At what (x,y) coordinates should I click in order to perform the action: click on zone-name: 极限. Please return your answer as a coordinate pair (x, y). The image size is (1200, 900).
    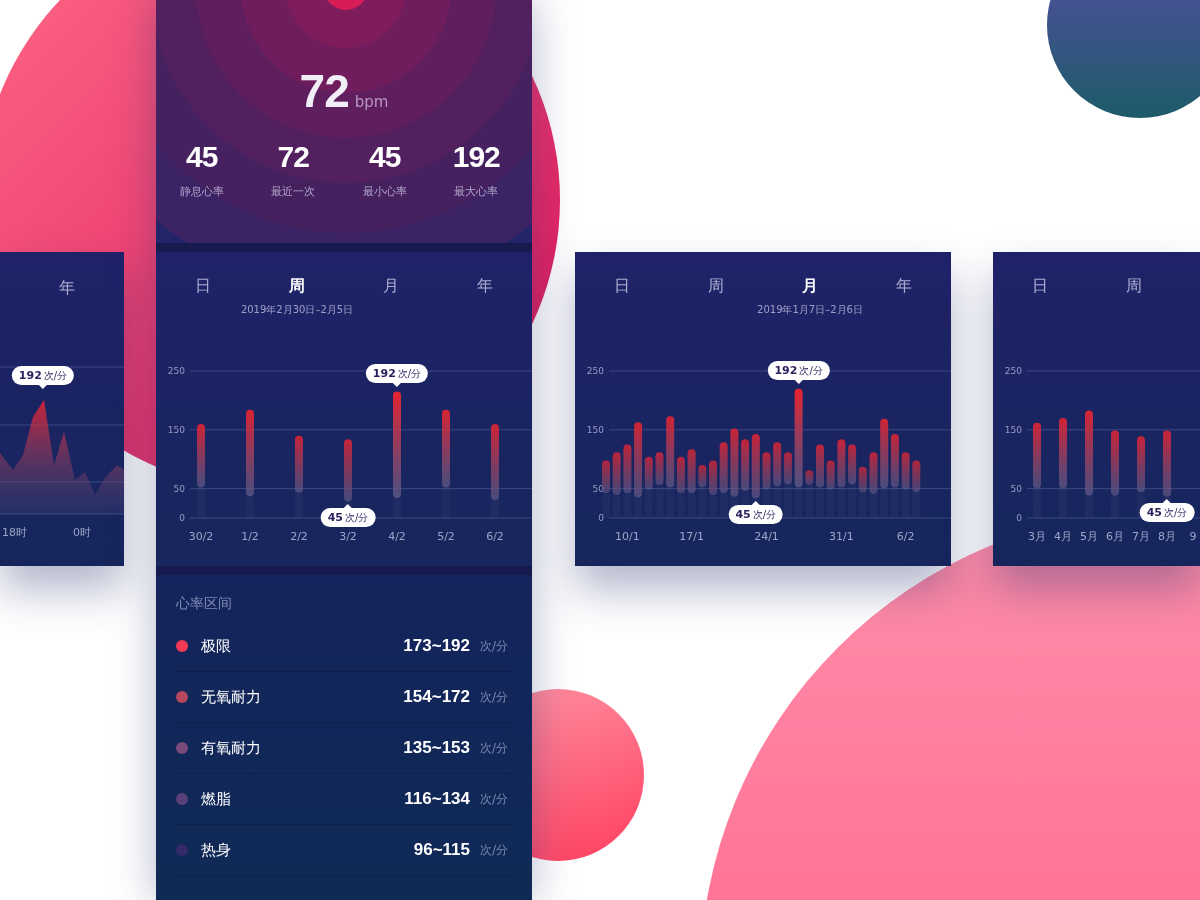
    Looking at the image, I should click on (216, 646).